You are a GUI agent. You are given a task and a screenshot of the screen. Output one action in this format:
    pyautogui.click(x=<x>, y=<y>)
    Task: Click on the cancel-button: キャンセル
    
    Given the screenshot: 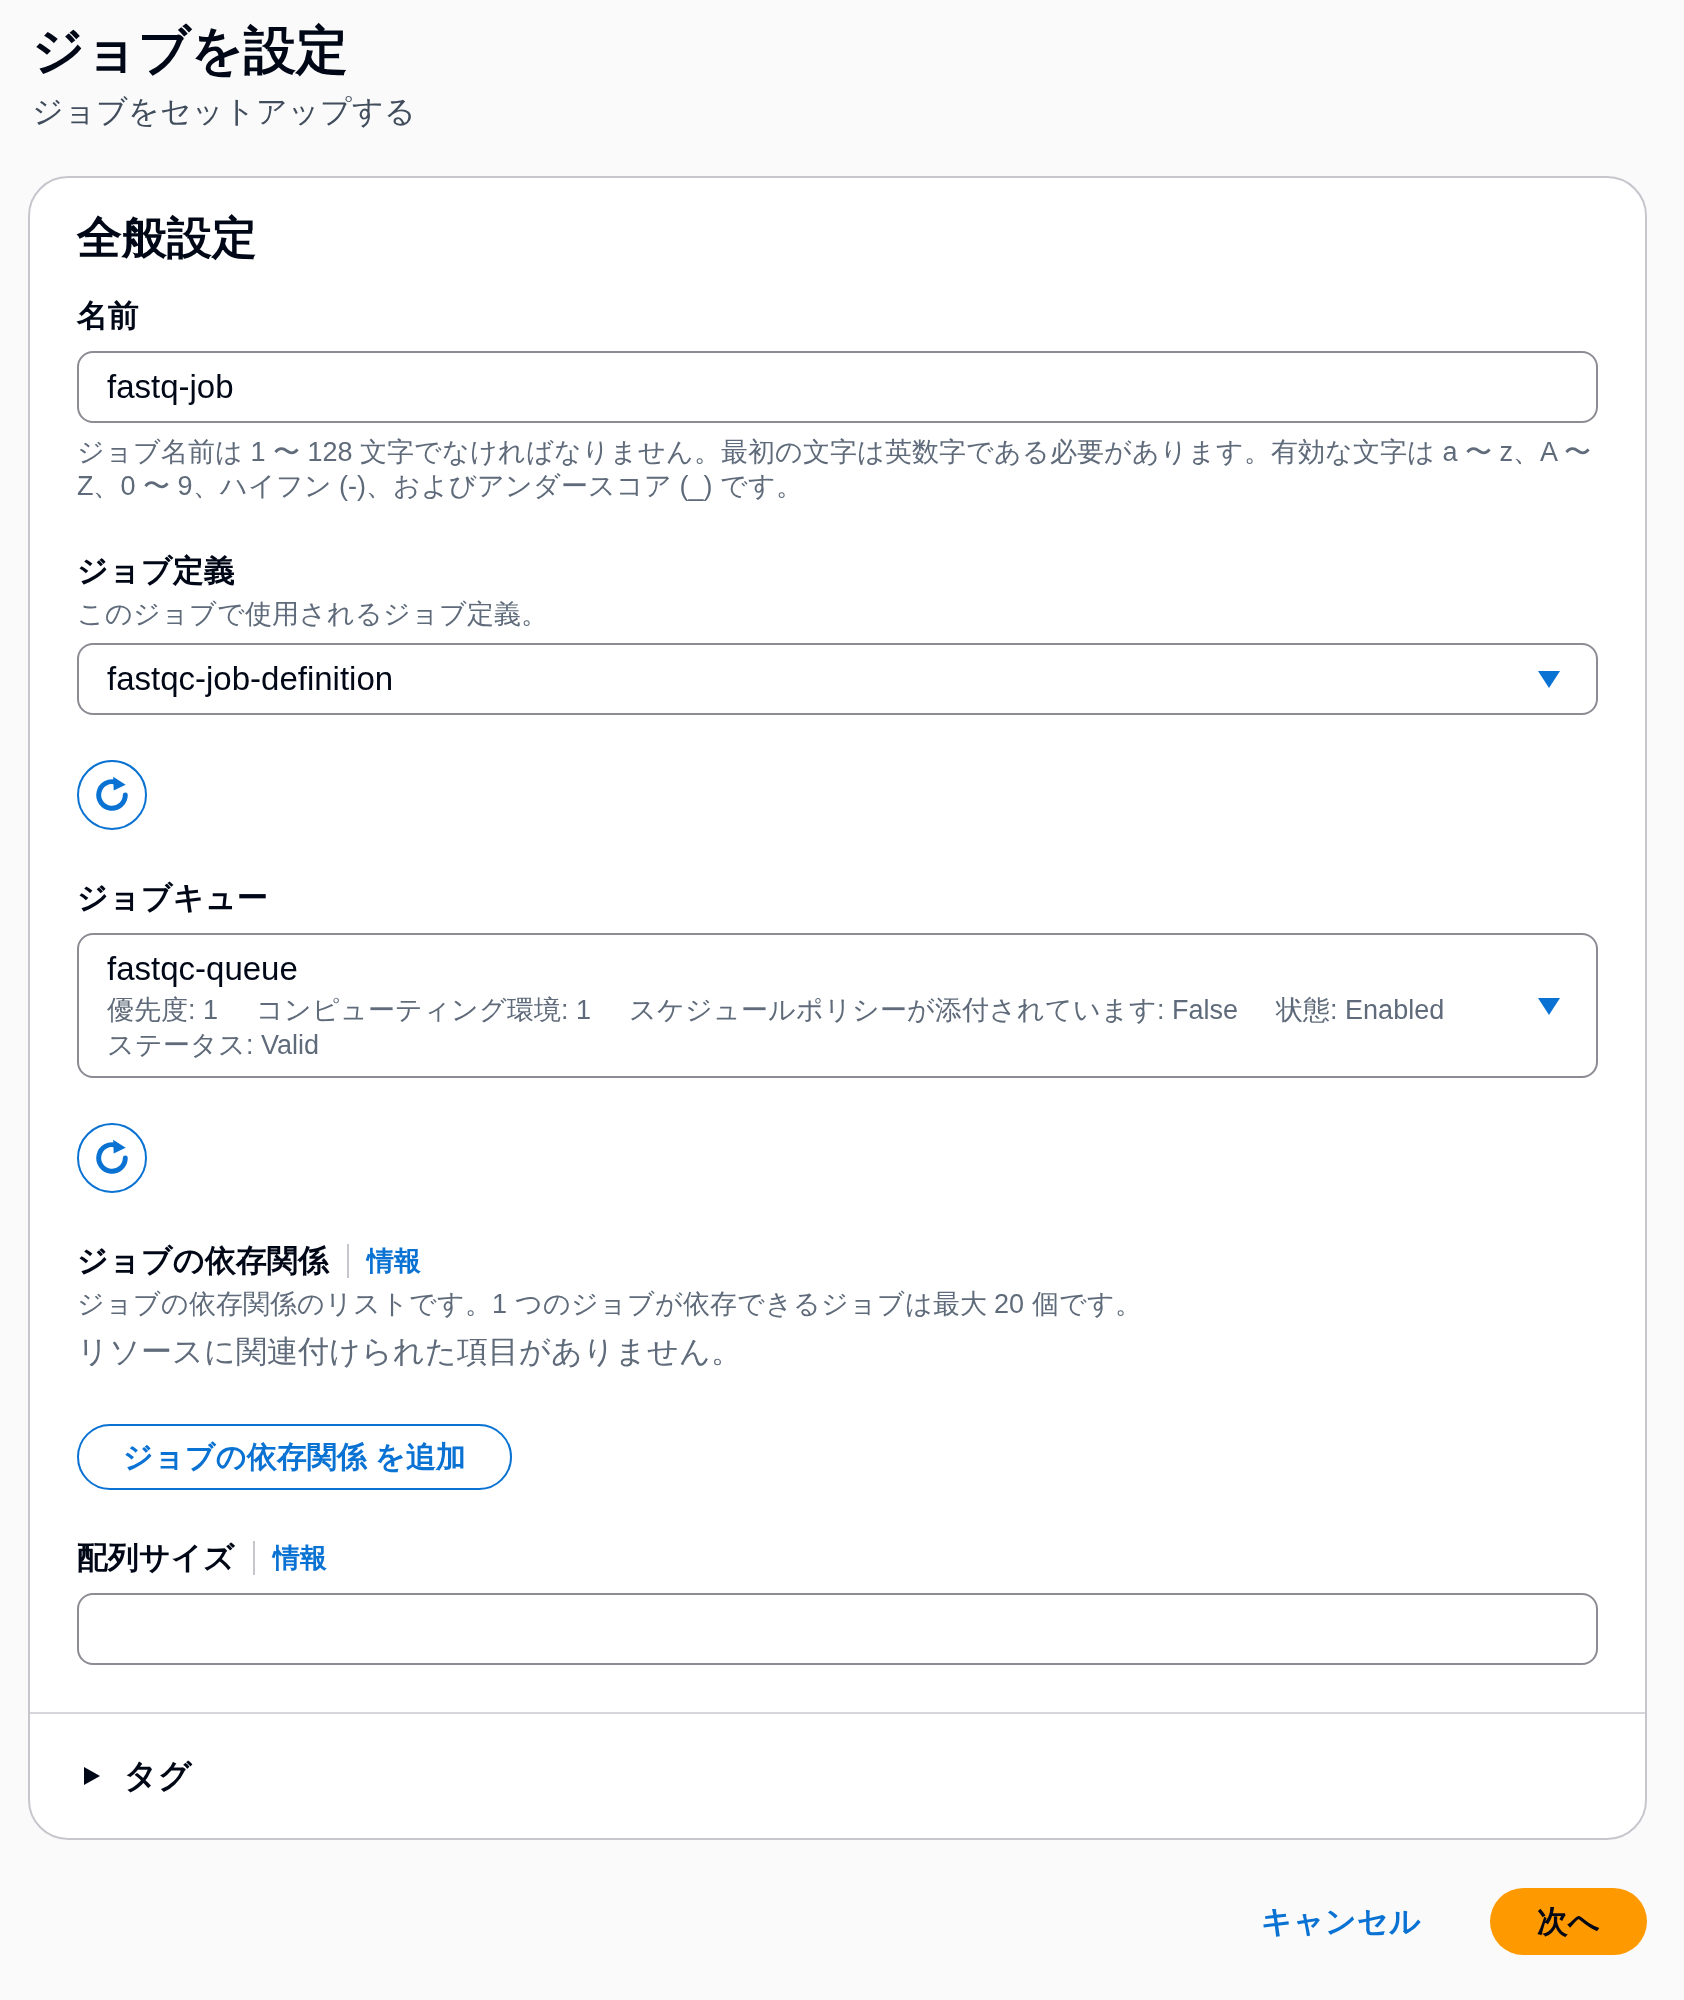 What is the action you would take?
    pyautogui.click(x=1341, y=1921)
    